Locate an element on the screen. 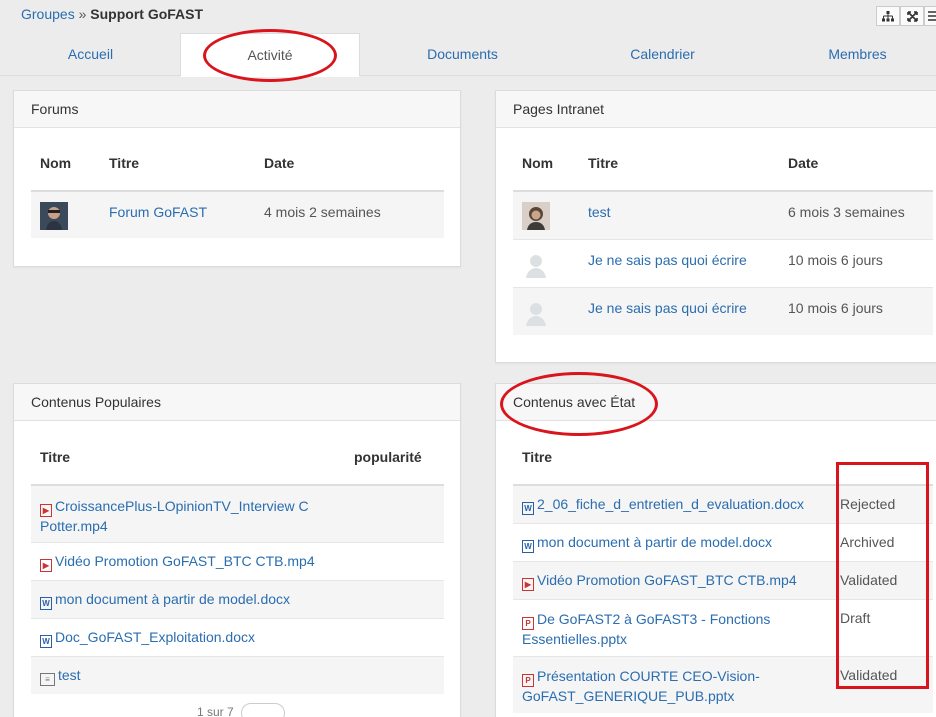 Image resolution: width=936 pixels, height=717 pixels. table-row: W Doc_GoFAST_Exploitation.docx is located at coordinates (237, 636).